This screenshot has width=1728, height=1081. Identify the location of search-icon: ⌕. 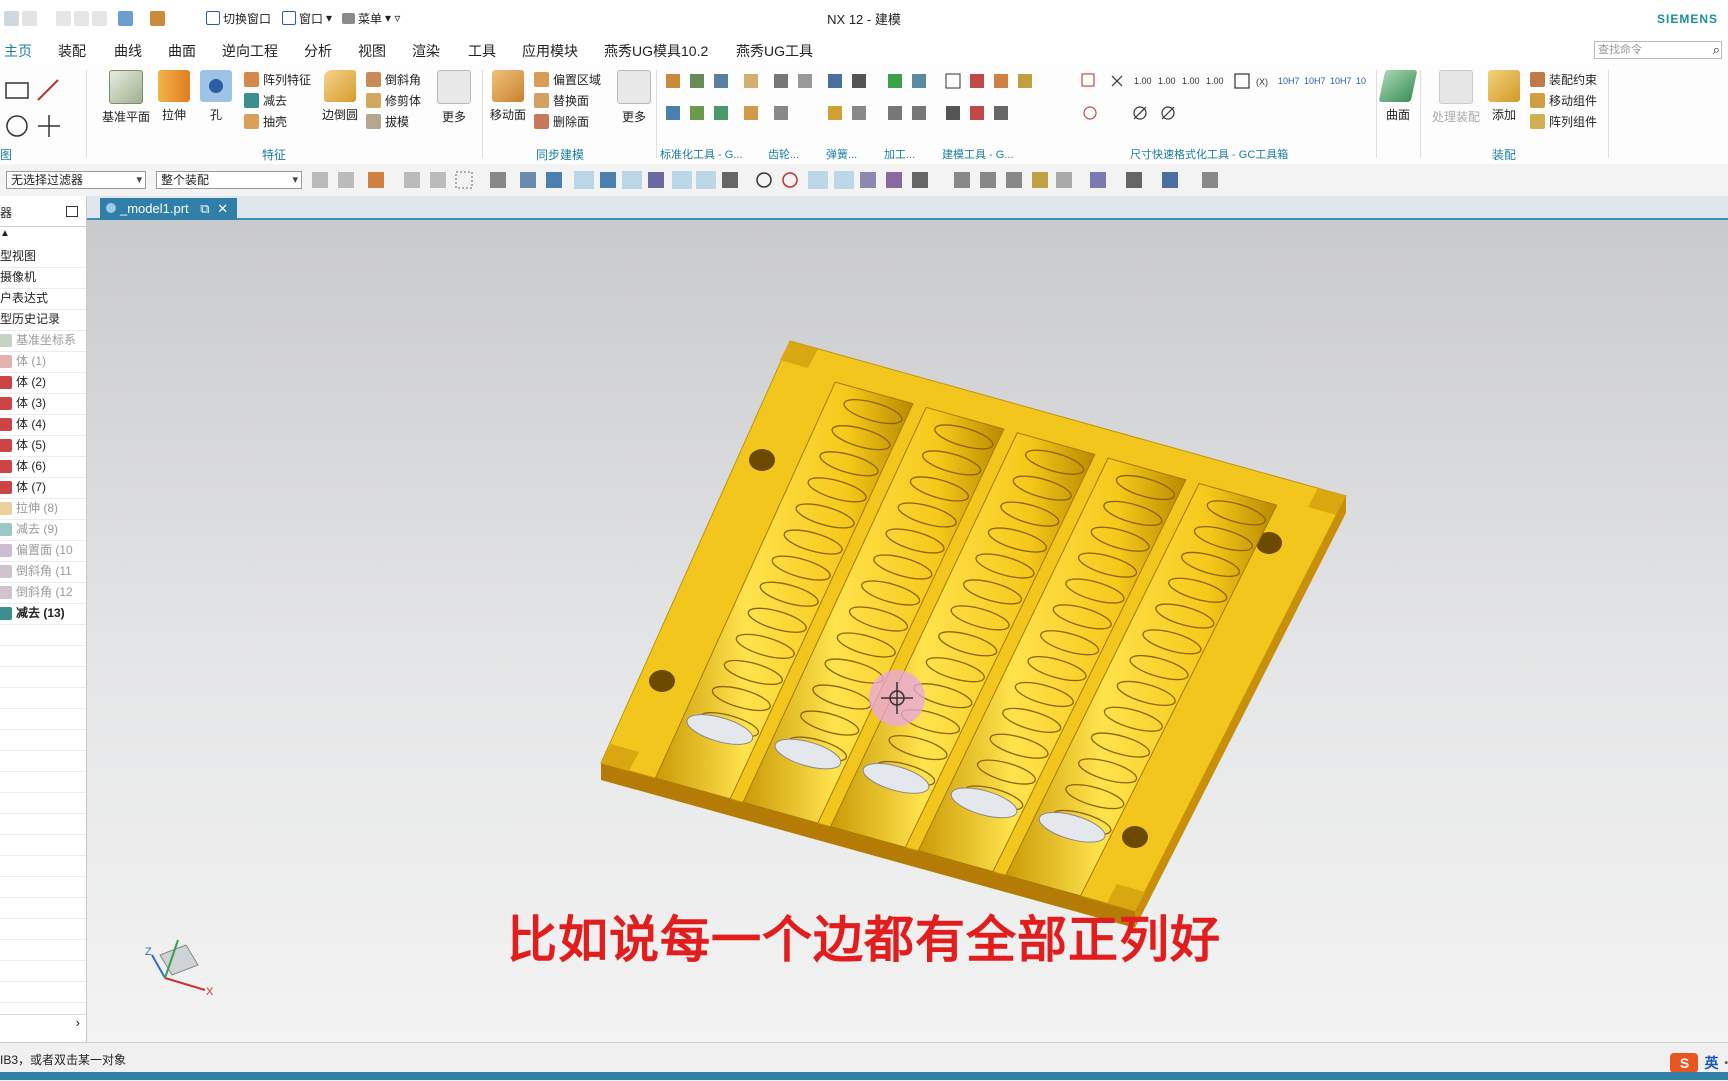
(1716, 50).